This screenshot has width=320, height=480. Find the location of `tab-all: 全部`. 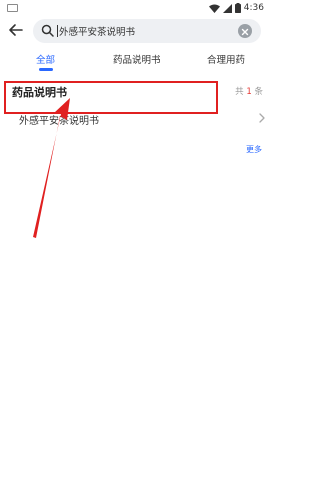

tab-all: 全部 is located at coordinates (45, 59).